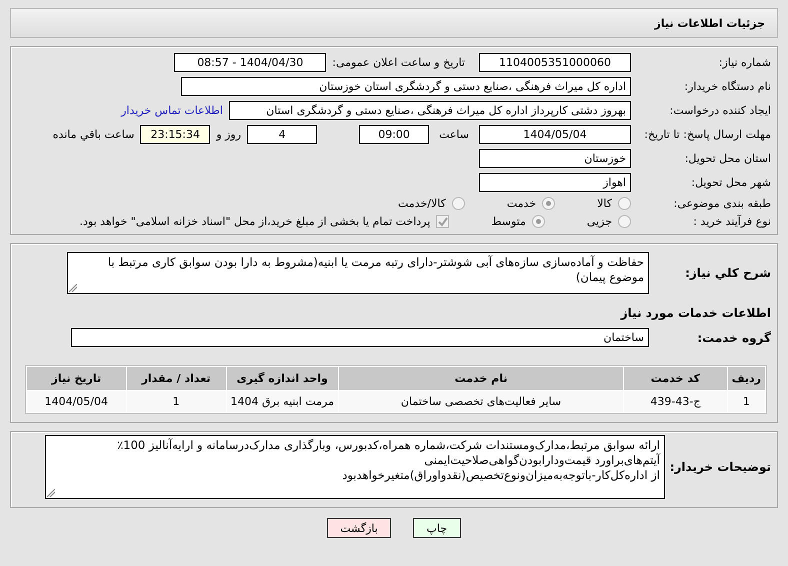 This screenshot has height=566, width=788. What do you see at coordinates (599, 221) in the screenshot?
I see `option-label: جزیی` at bounding box center [599, 221].